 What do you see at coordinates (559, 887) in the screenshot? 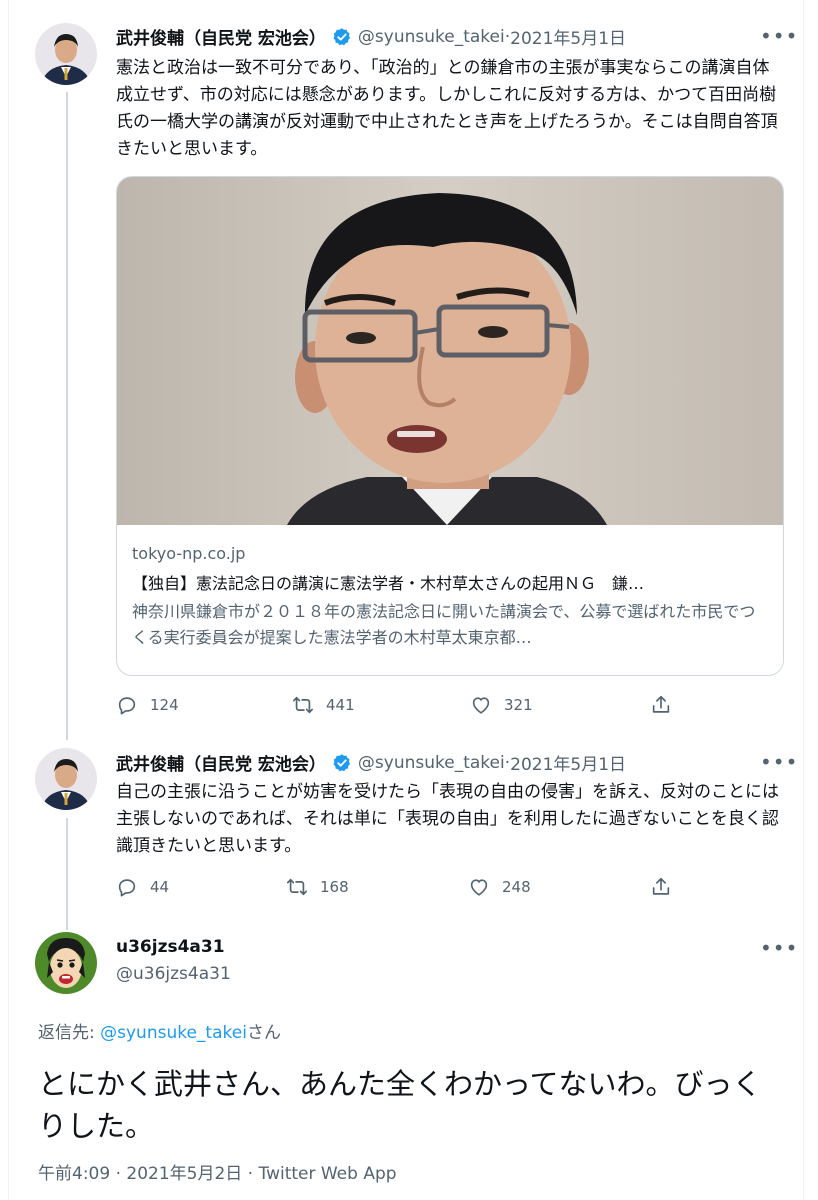
I see `like-button: 248` at bounding box center [559, 887].